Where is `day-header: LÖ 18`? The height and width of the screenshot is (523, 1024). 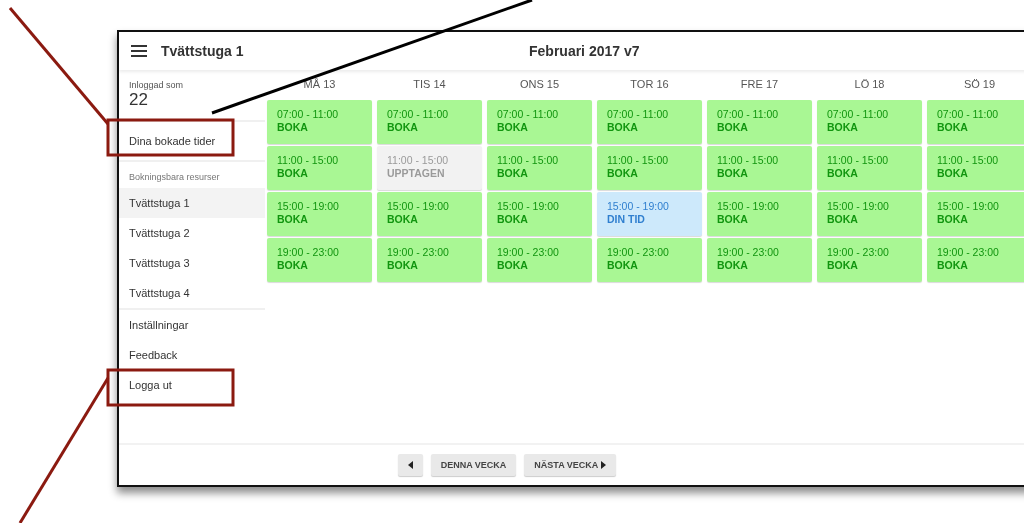
day-header: LÖ 18 is located at coordinates (869, 85).